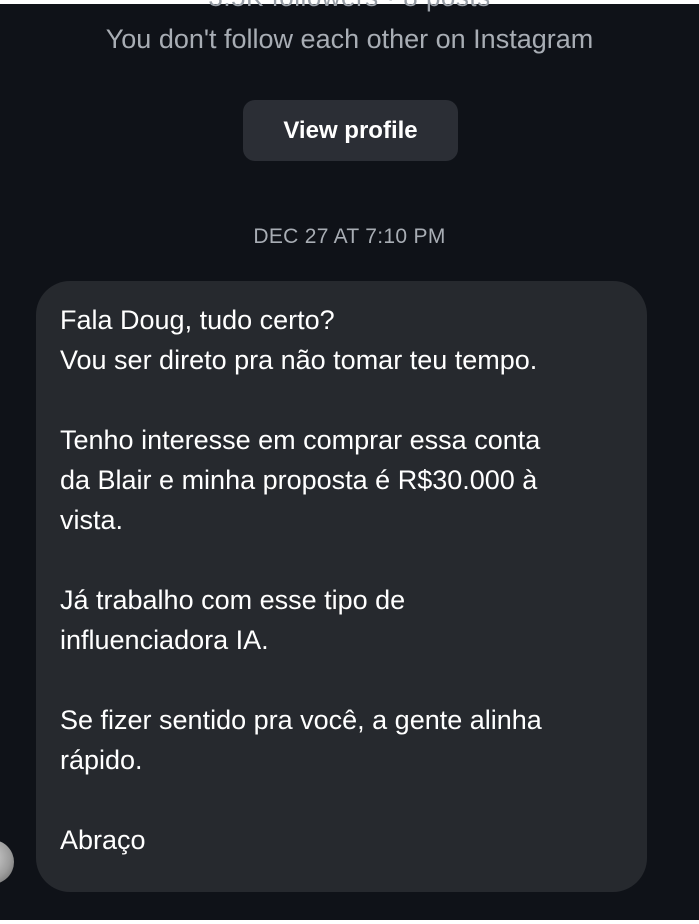 The width and height of the screenshot is (699, 924). I want to click on message-line: Tenho interesse em comprar essa conta, so click(300, 440).